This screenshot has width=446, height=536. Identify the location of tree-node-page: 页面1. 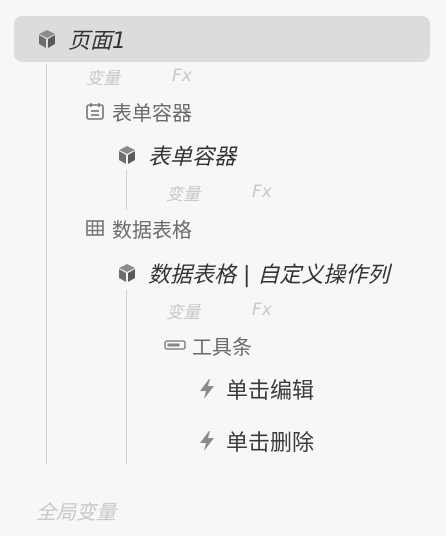
(222, 39).